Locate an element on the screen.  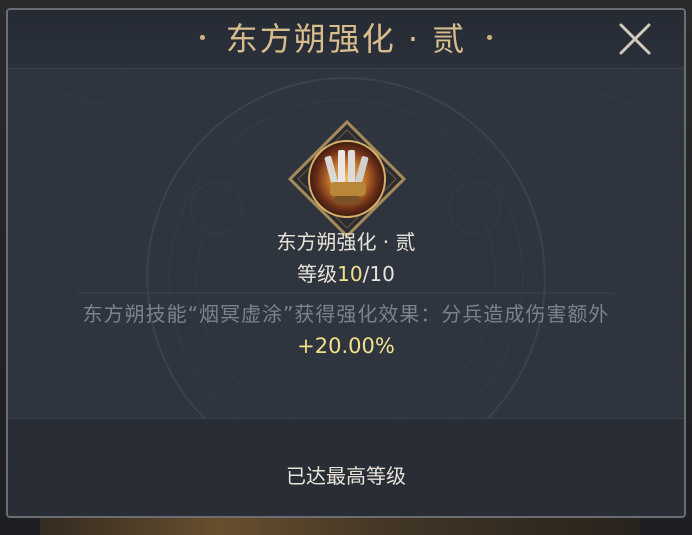
dialog-title: 东方朔强化 · 贰 is located at coordinates (346, 39).